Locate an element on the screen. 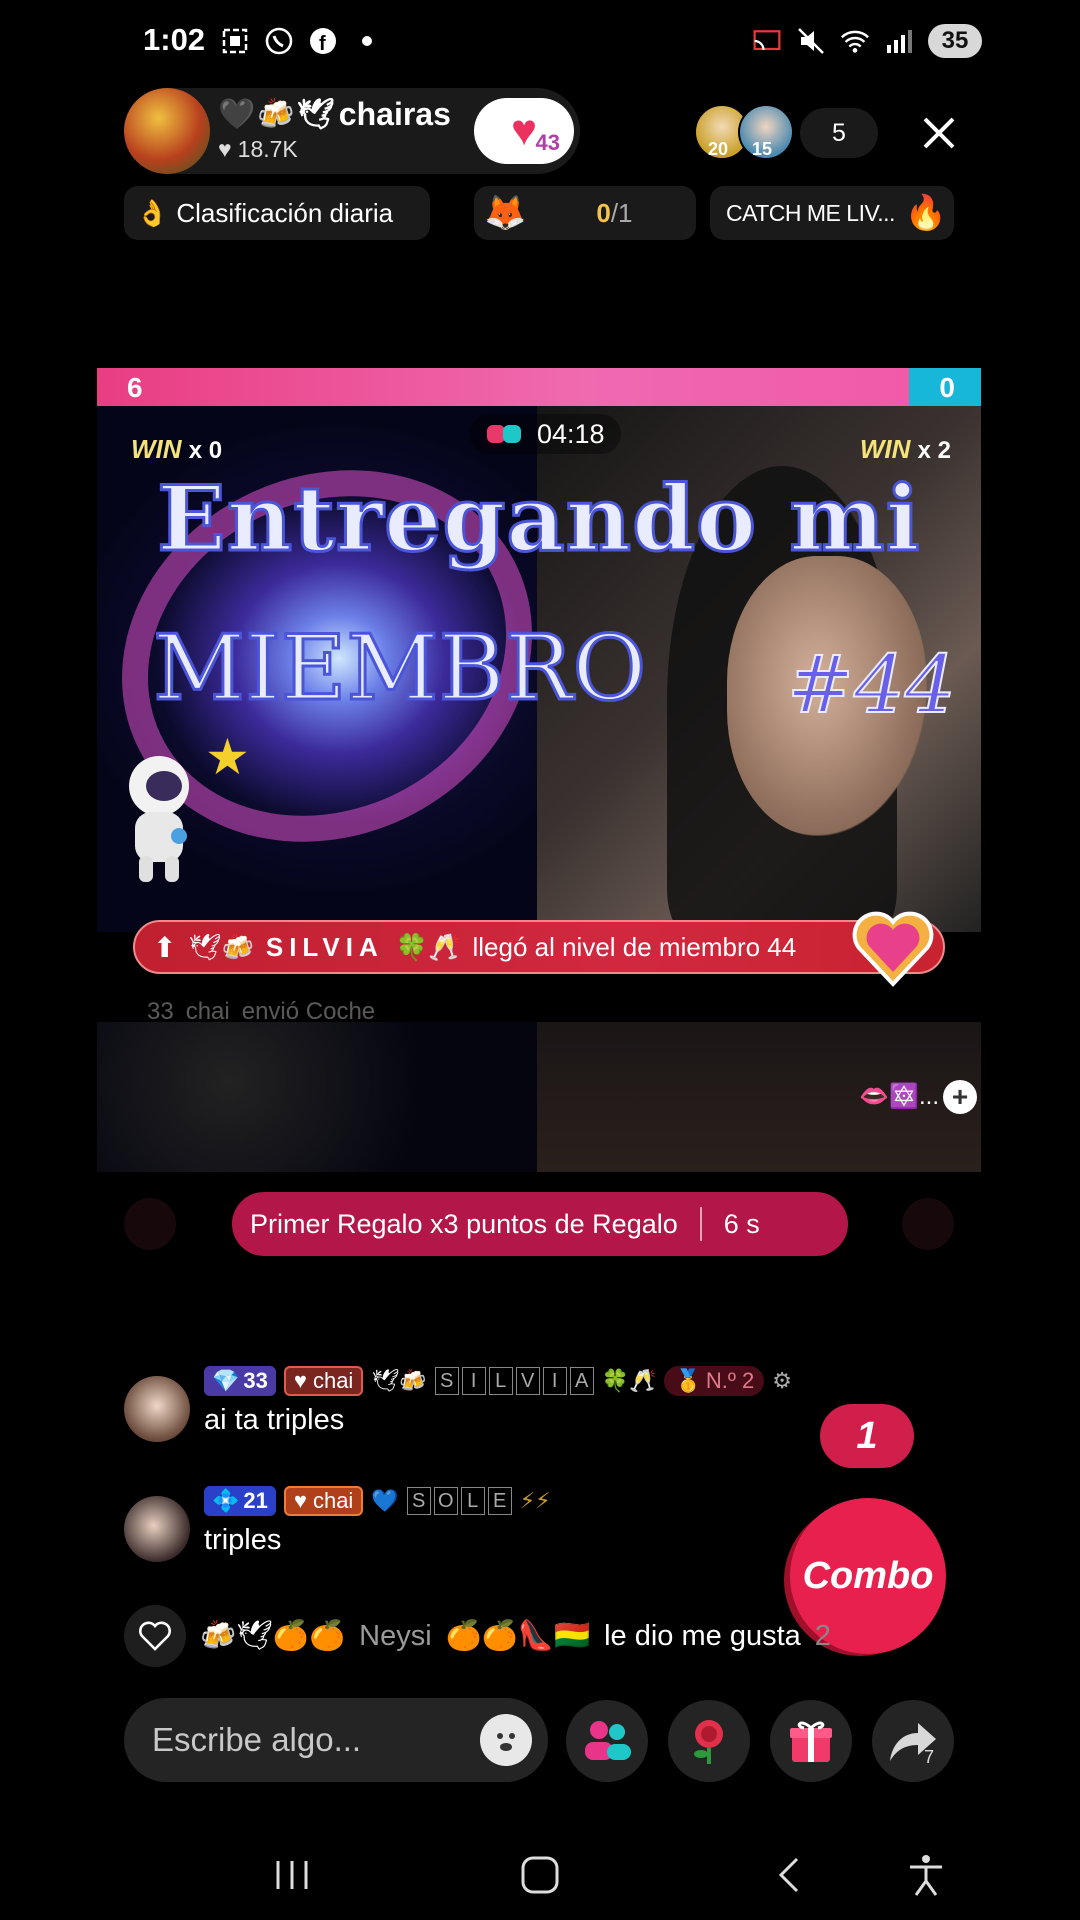  share-button: 7 is located at coordinates (913, 1741).